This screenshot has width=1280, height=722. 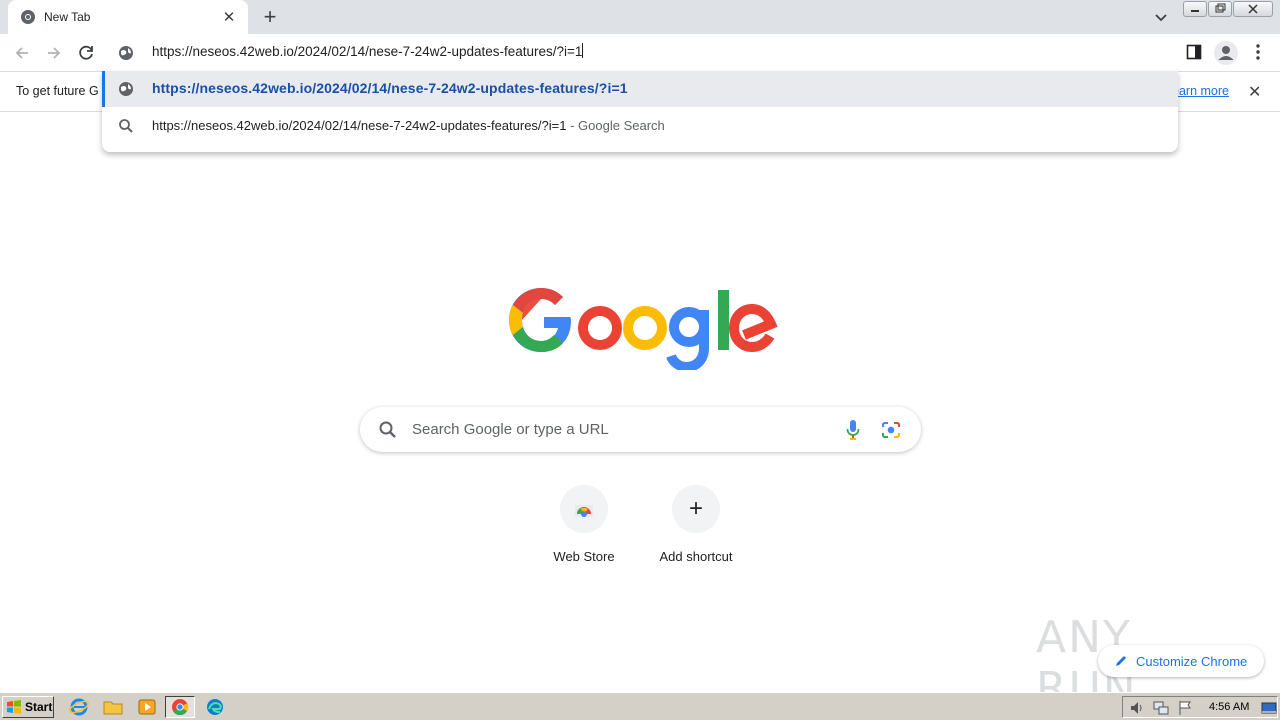 What do you see at coordinates (1137, 708) in the screenshot?
I see `volume-icon` at bounding box center [1137, 708].